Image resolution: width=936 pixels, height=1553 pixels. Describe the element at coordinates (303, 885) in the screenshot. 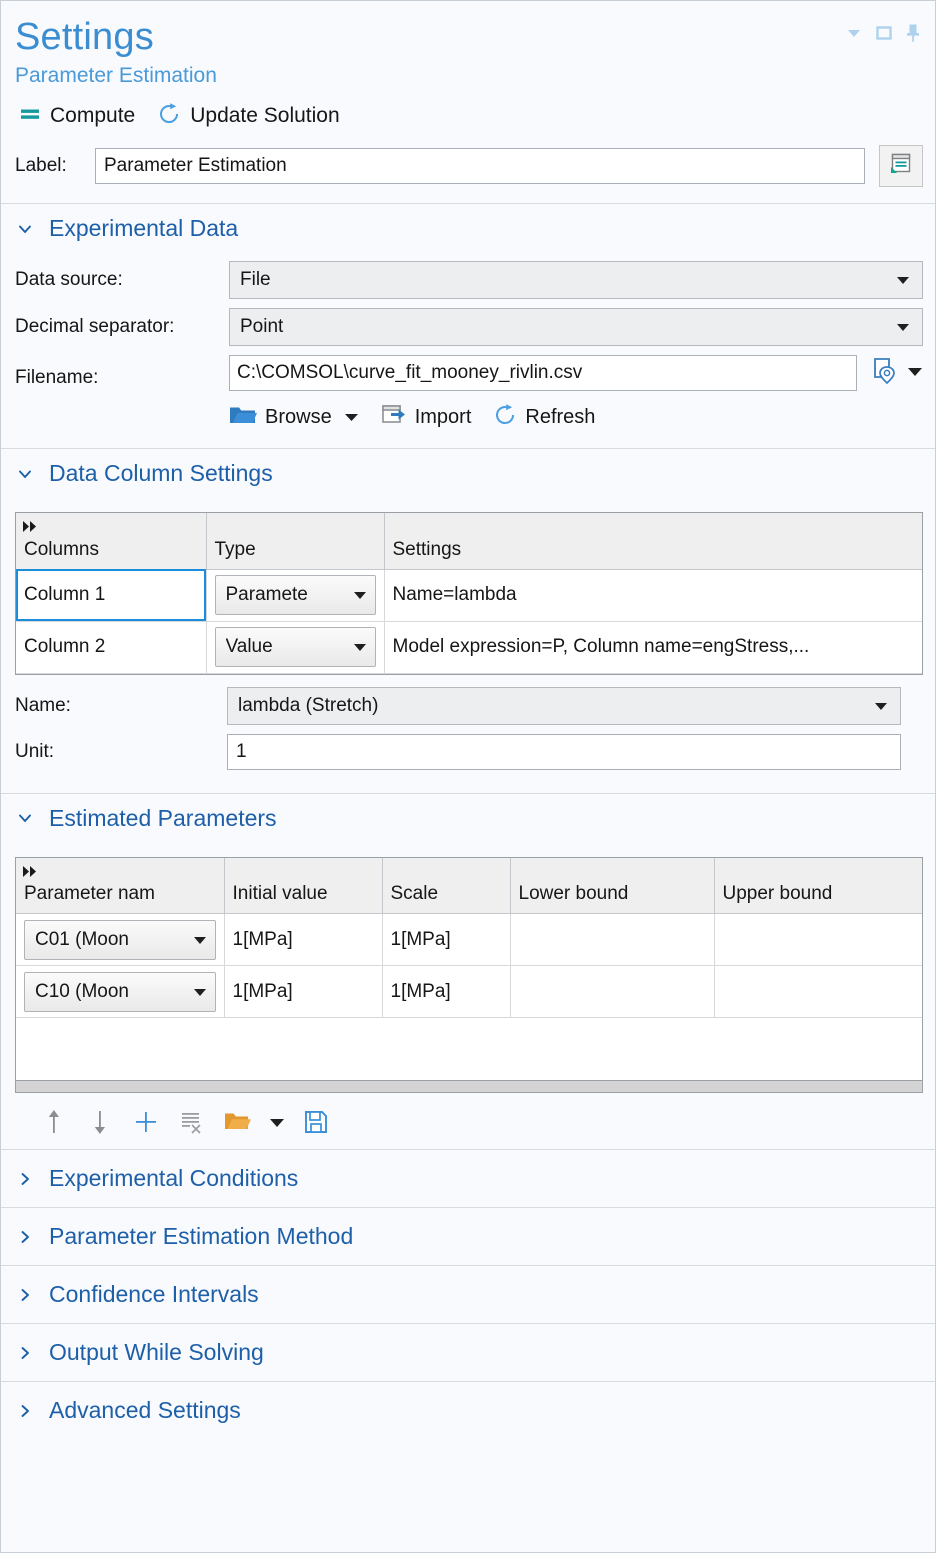

I see `column-header-initial-value: Initial value` at that location.